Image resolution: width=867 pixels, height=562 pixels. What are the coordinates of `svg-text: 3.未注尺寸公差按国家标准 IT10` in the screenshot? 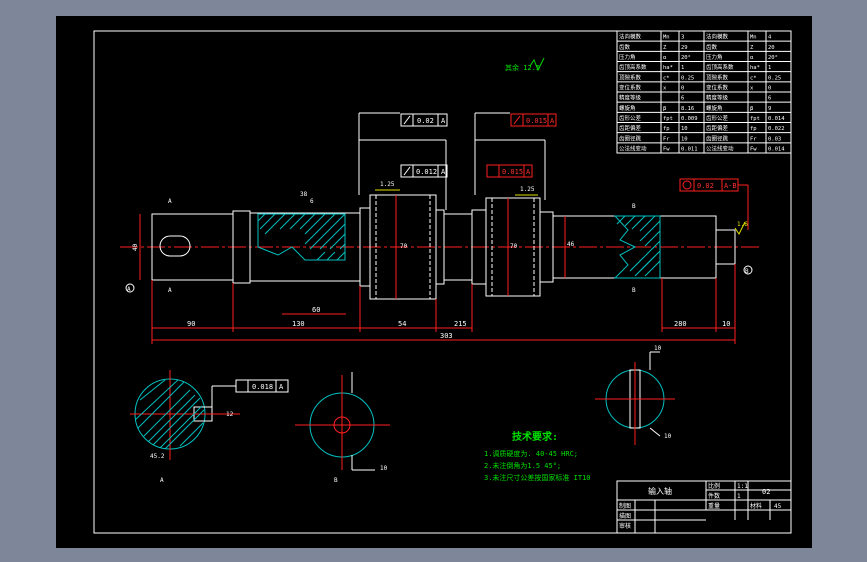 It's located at (537, 477).